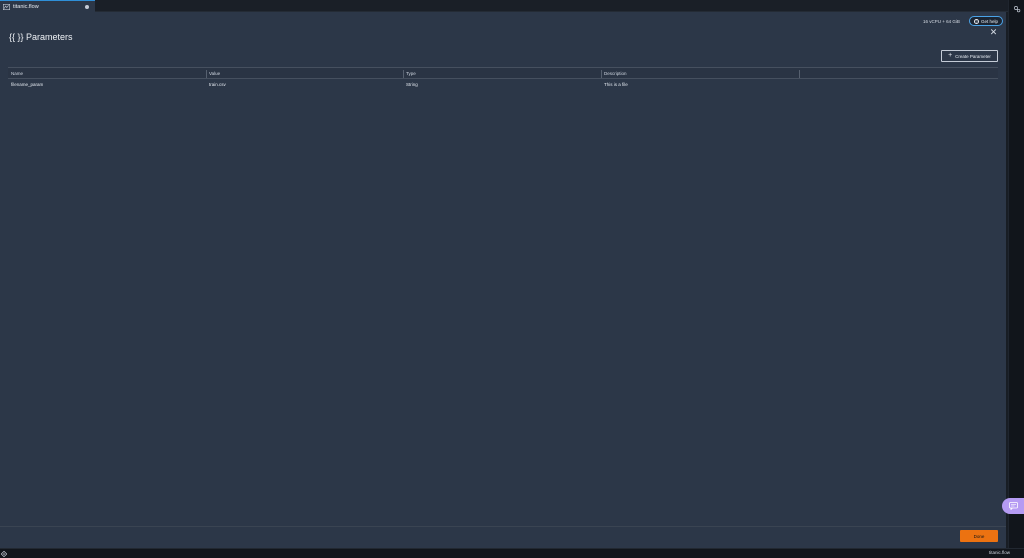  Describe the element at coordinates (4, 554) in the screenshot. I see `diamond-icon` at that location.